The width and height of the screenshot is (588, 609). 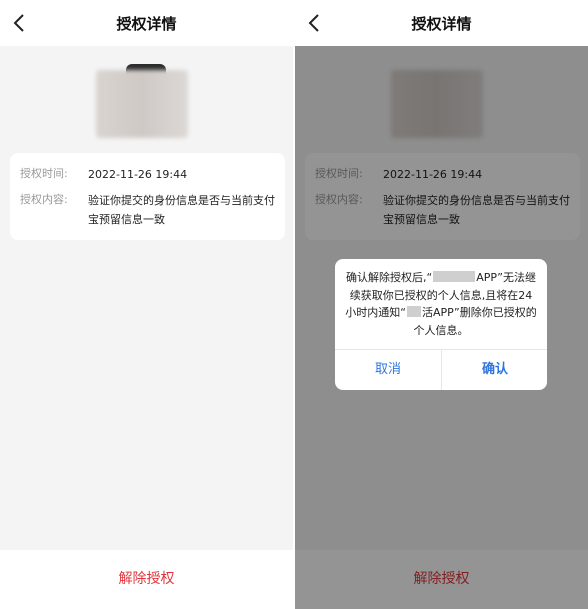 What do you see at coordinates (389, 277) in the screenshot?
I see `dialog-message-part1: 确认解除授权后,“` at bounding box center [389, 277].